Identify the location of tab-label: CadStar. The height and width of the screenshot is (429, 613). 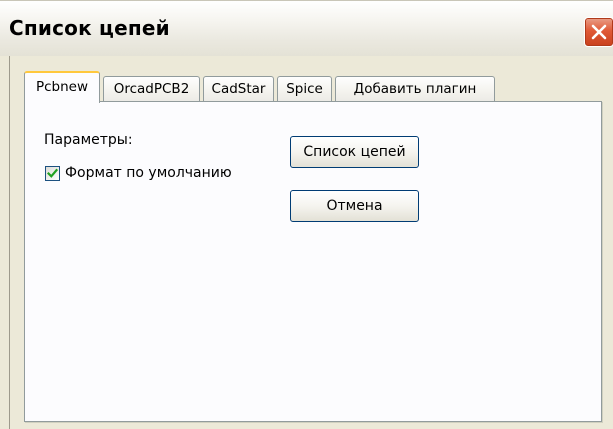
(238, 89).